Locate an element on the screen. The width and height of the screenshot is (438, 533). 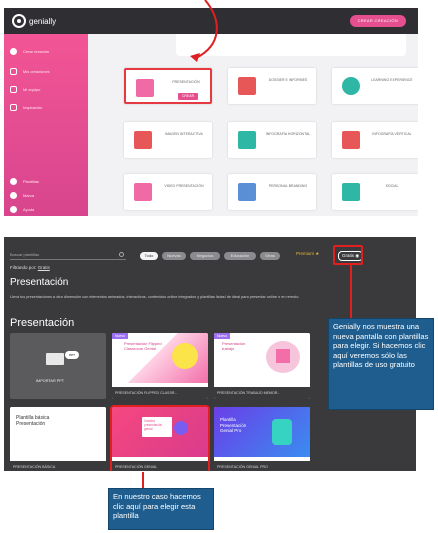
card-thumb-title: Presentación Flipped Classroom Genial is located at coordinates (143, 346).